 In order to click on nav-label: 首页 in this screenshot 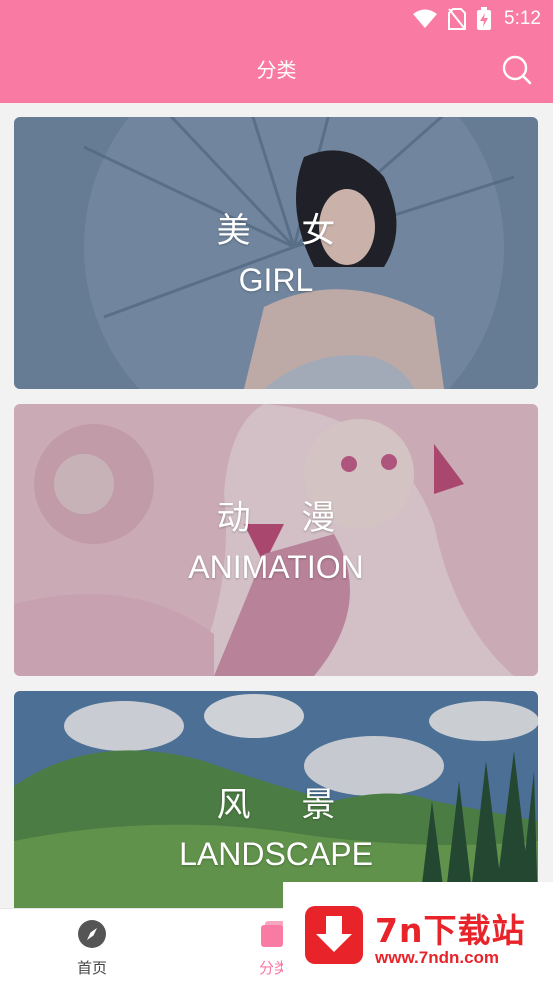, I will do `click(91, 968)`.